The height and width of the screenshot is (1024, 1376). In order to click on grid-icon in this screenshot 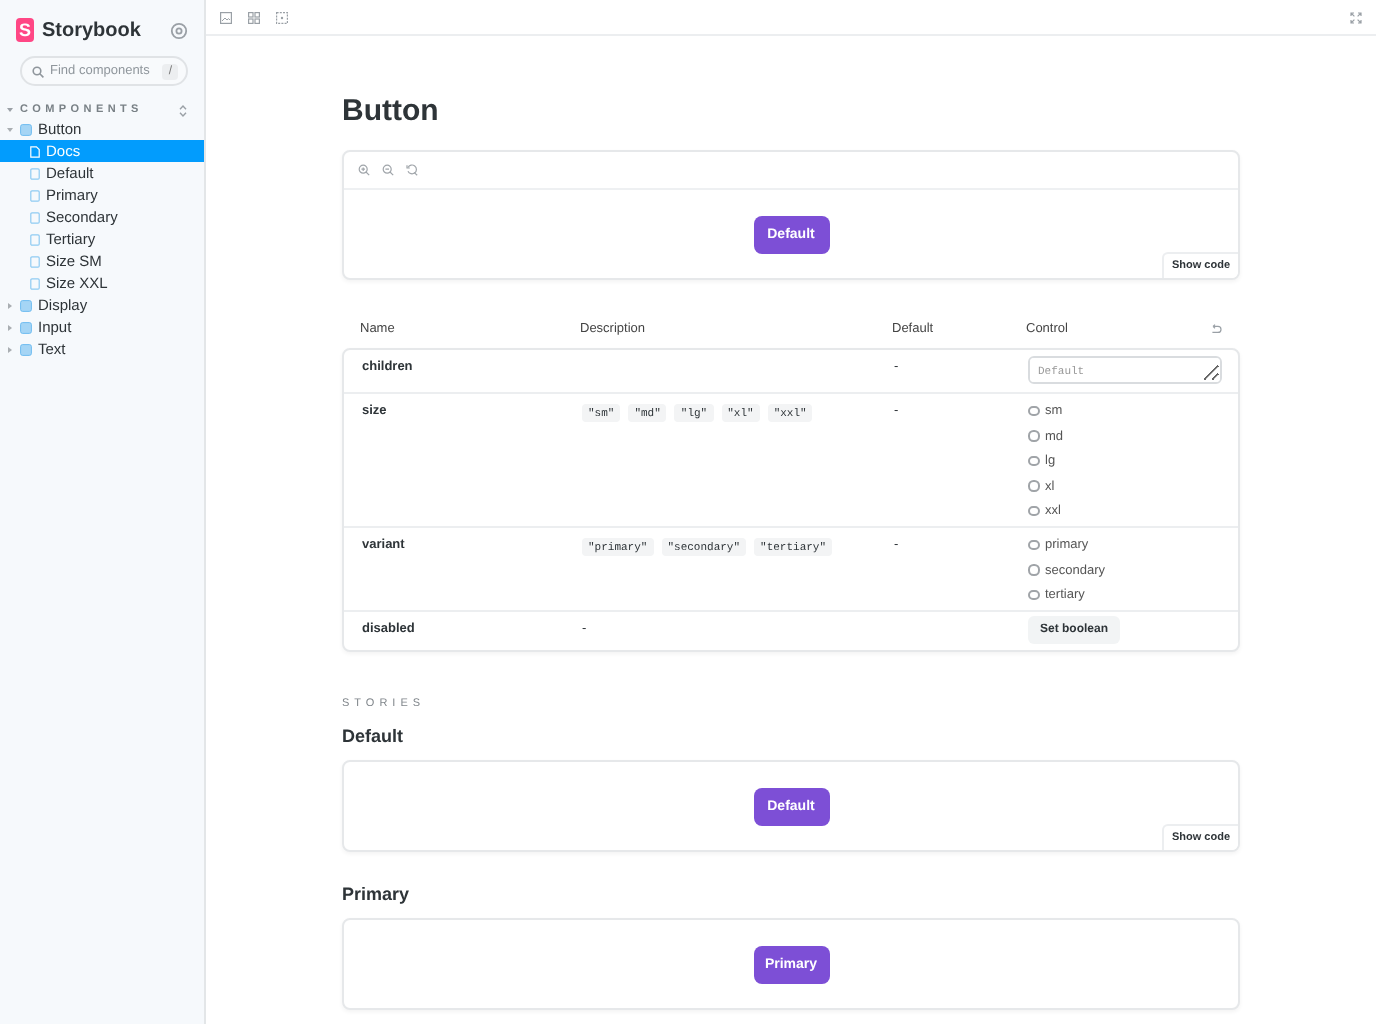, I will do `click(254, 17)`.